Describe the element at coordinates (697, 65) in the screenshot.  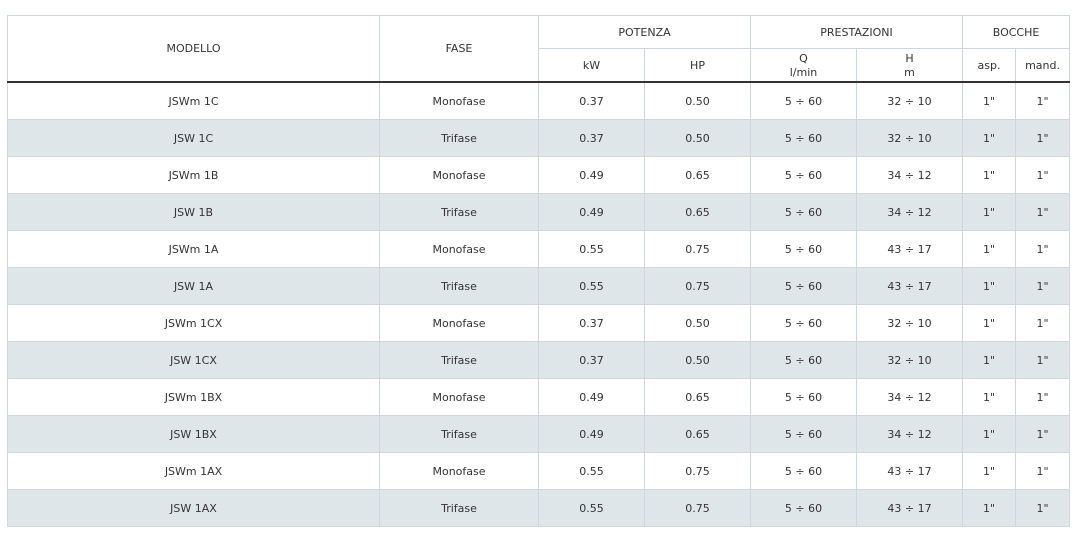
I see `header-hp: HP` at that location.